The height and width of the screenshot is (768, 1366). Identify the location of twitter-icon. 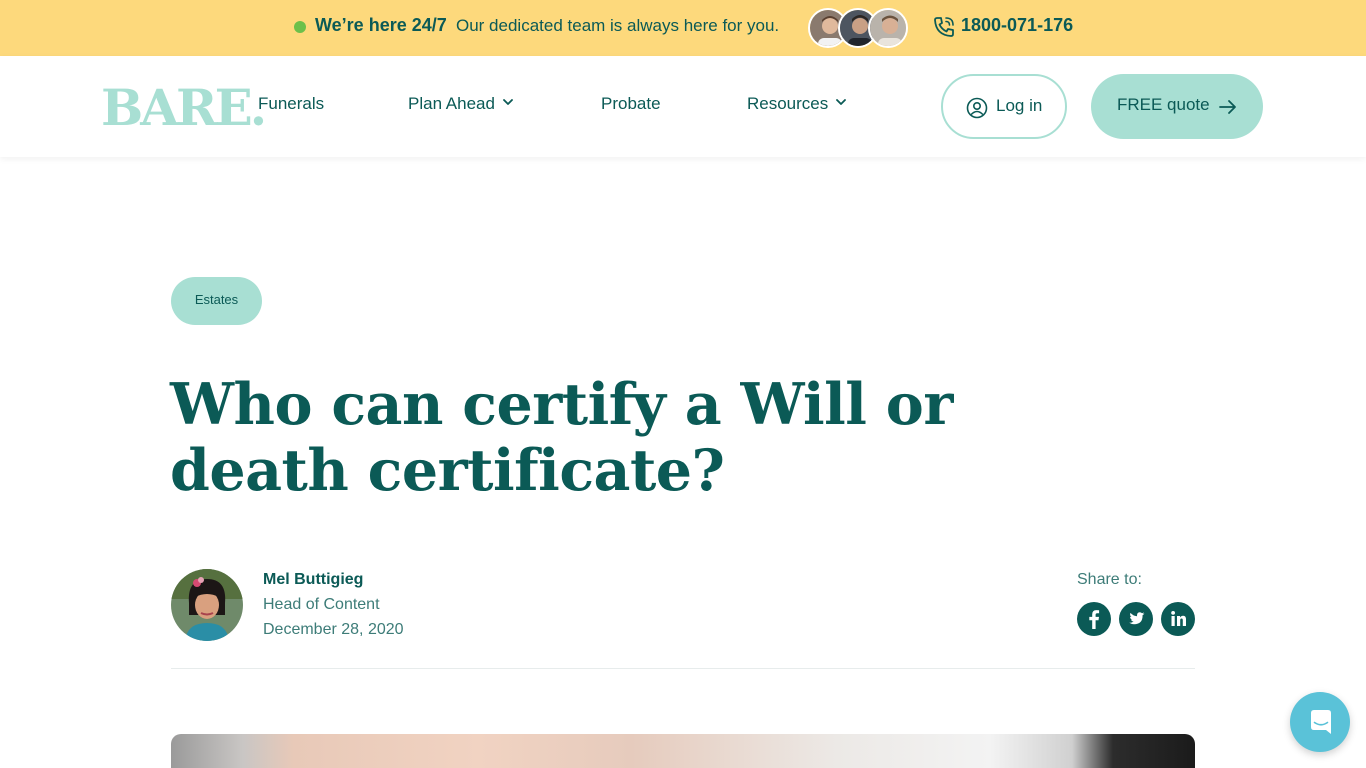
(1137, 618).